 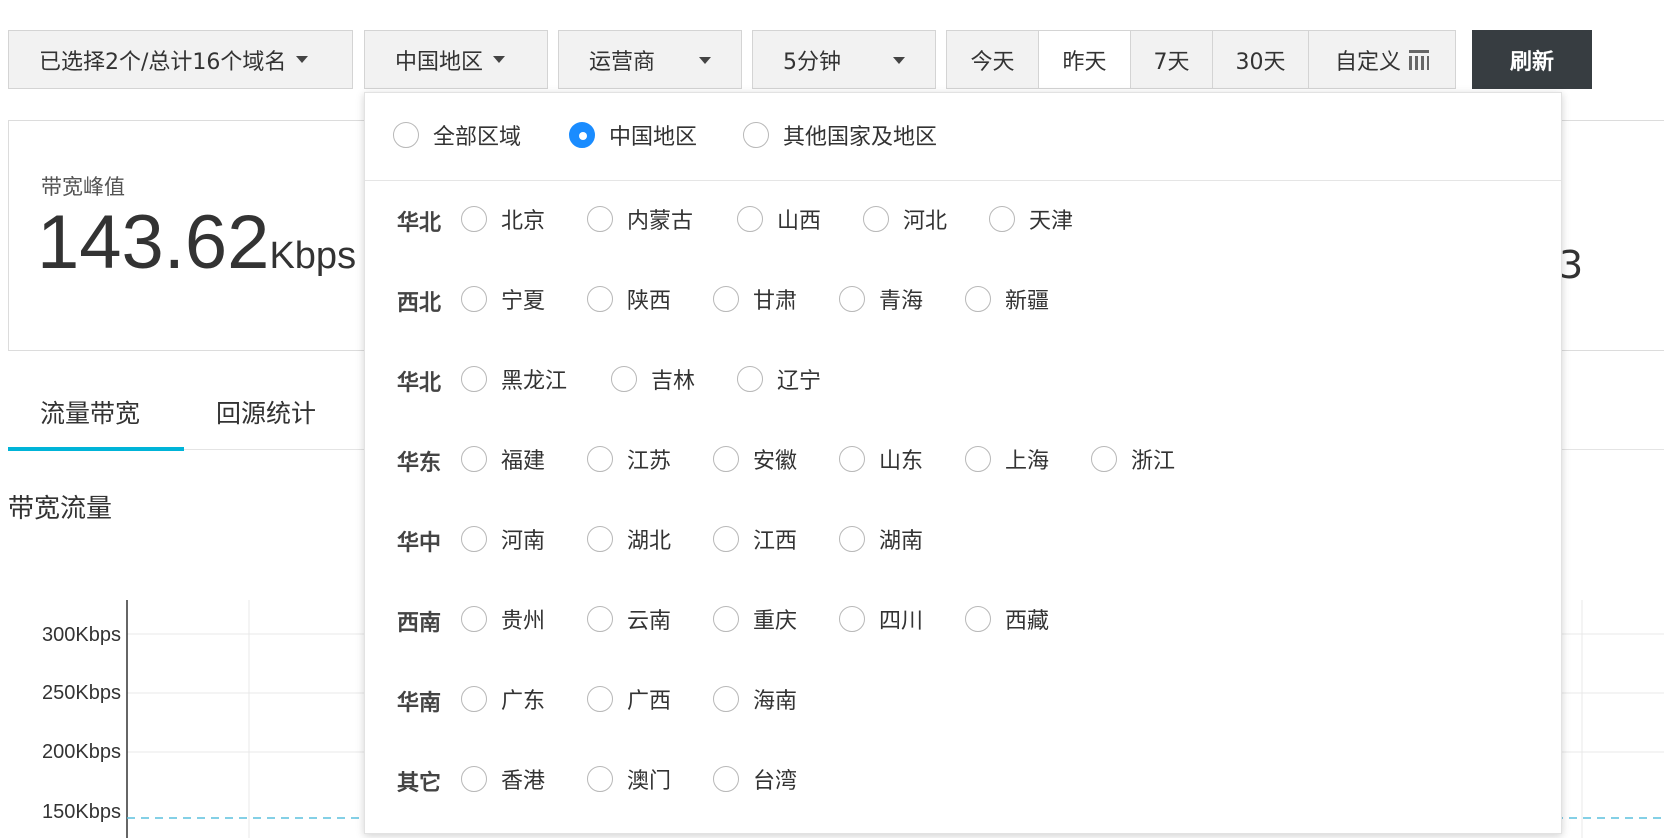 I want to click on region-option: 黑龙江, so click(x=514, y=379).